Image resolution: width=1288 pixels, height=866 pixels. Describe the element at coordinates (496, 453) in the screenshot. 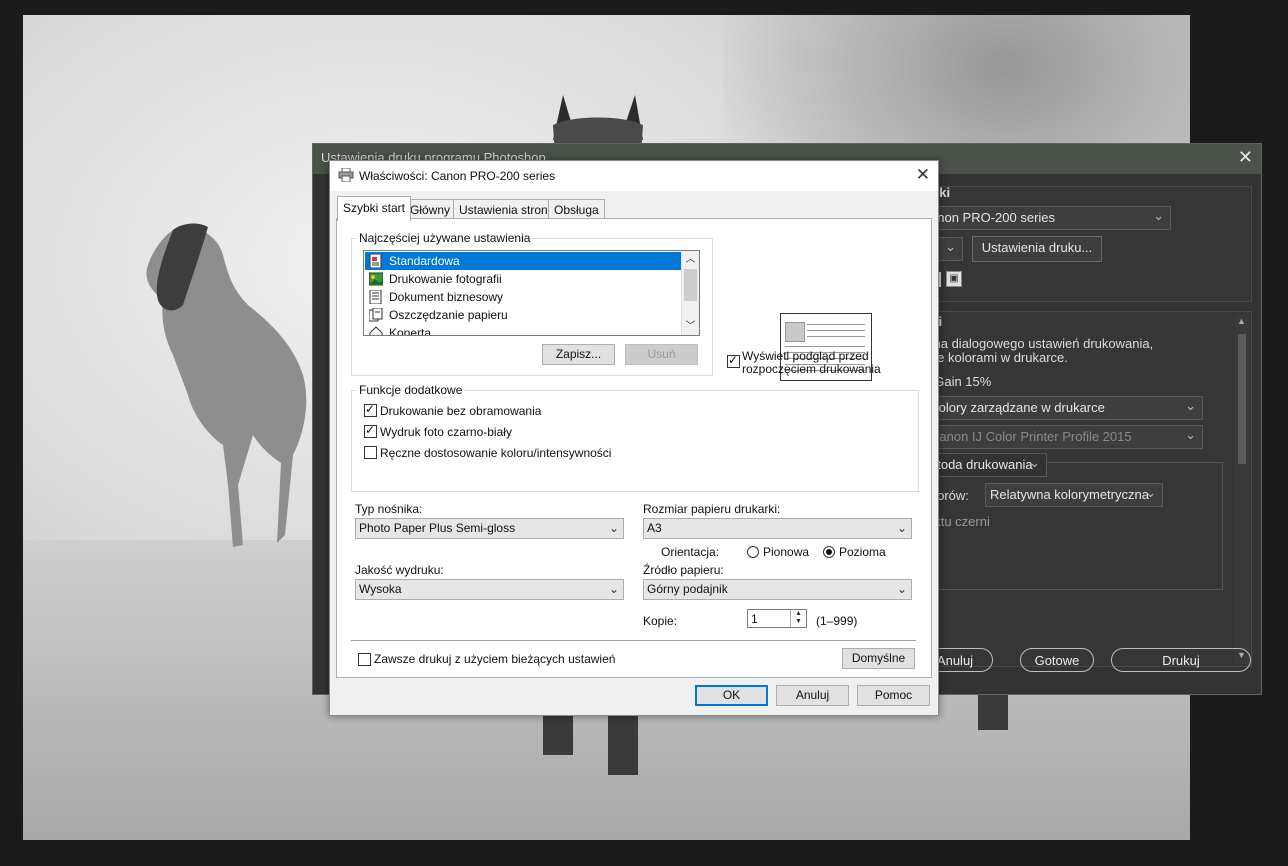

I see `manual-color-label: Ręczne dostosowanie koloru/intensywności` at that location.